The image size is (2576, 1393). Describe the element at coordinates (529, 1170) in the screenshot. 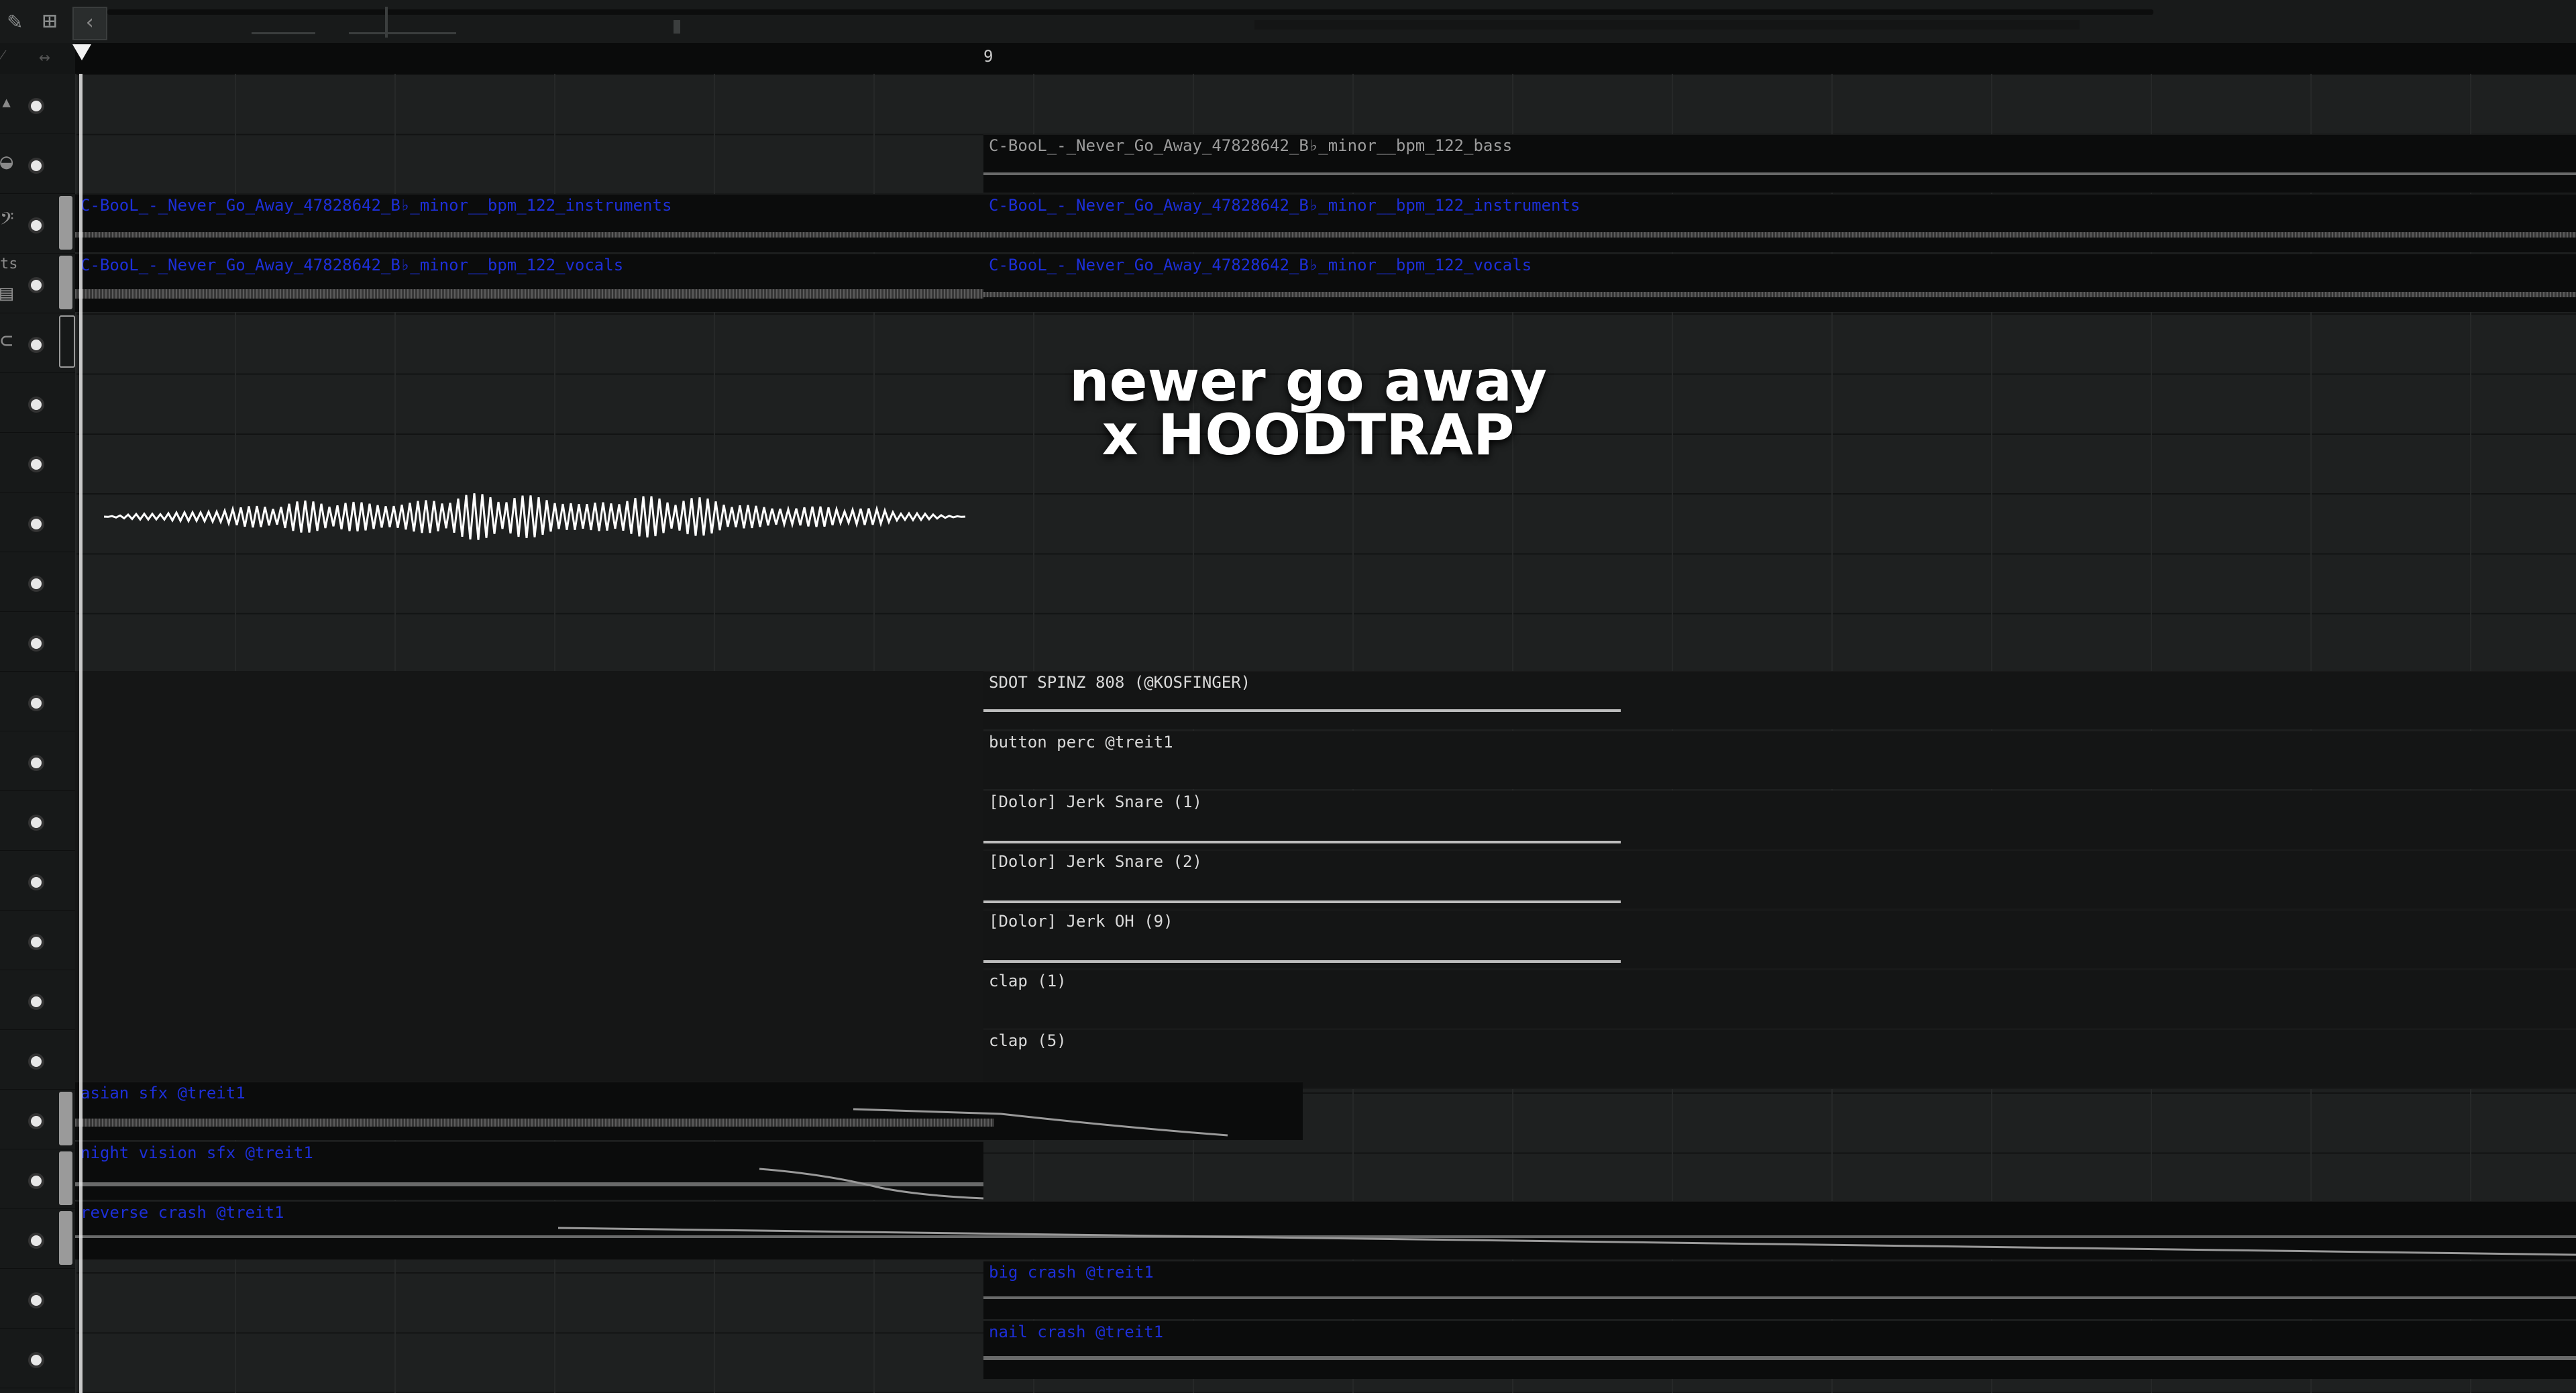

I see `audio-clip: night vision sfx @treit1` at that location.